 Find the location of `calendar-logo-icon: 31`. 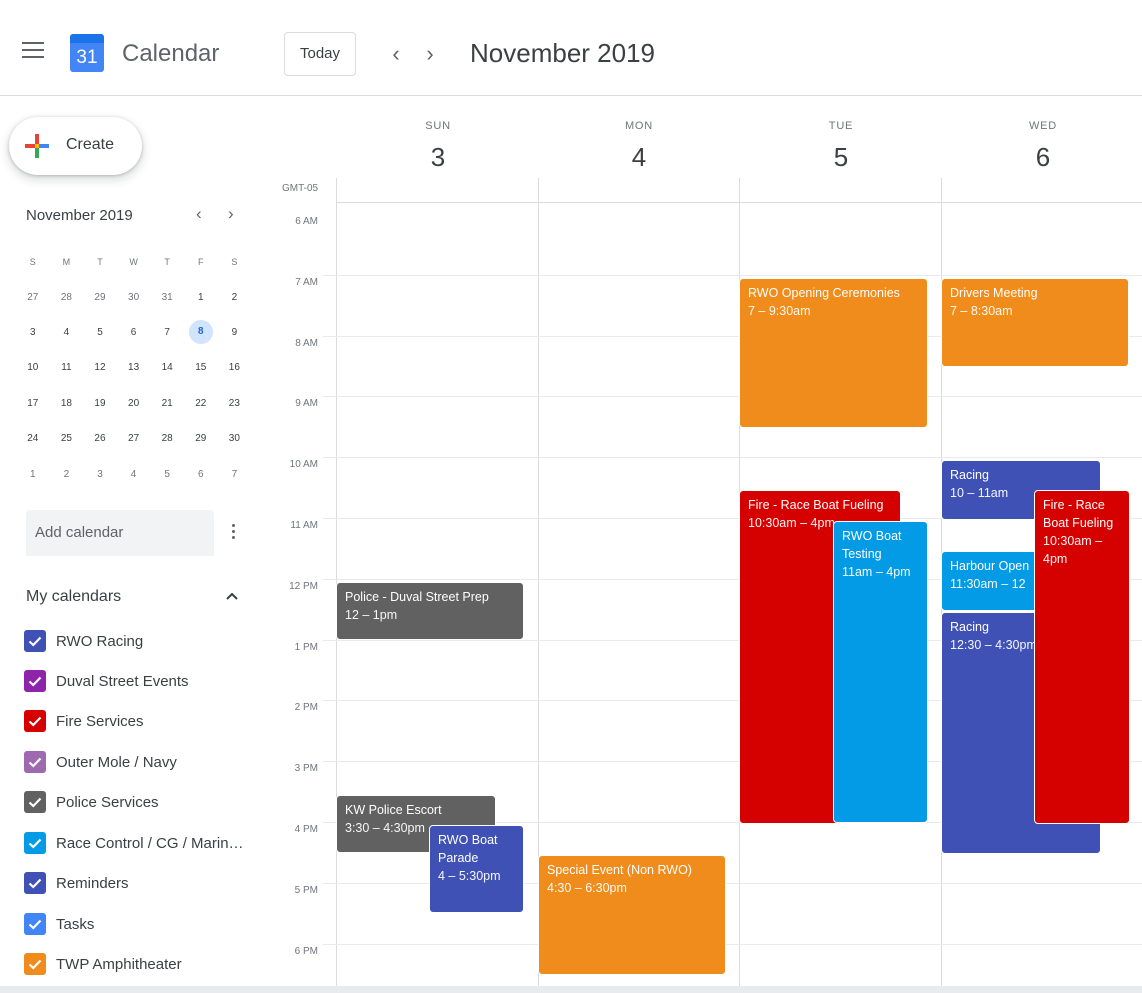

calendar-logo-icon: 31 is located at coordinates (87, 53).